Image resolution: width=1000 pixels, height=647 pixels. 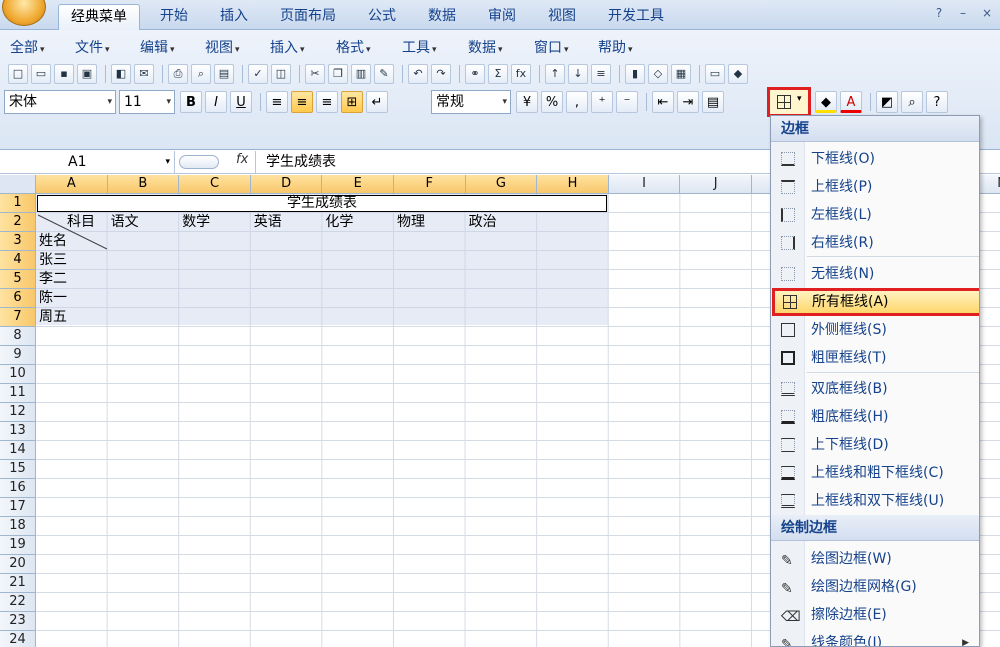 I want to click on border-option: 粗匣框线(T), so click(x=875, y=358).